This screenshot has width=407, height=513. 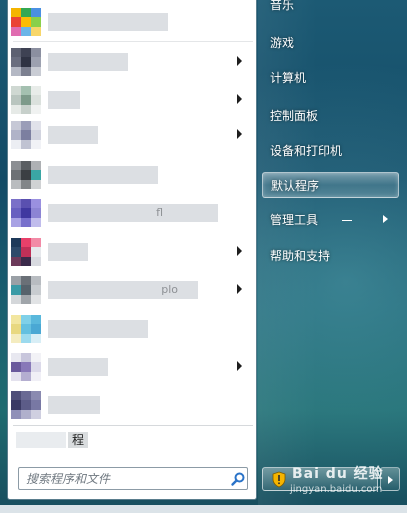 I want to click on all-programs-button: 程, so click(x=131, y=440).